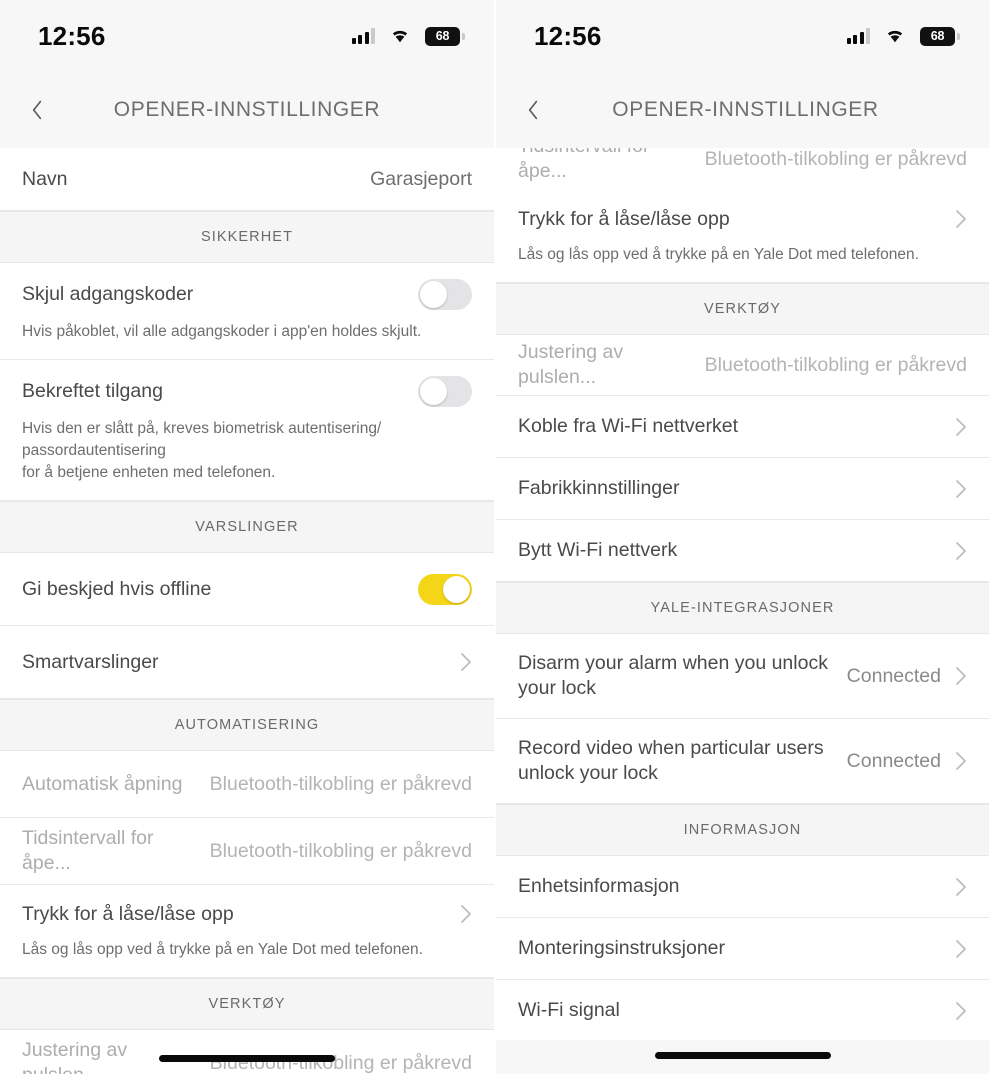 The image size is (989, 1074). Describe the element at coordinates (45, 178) in the screenshot. I see `row-label: Navn` at that location.